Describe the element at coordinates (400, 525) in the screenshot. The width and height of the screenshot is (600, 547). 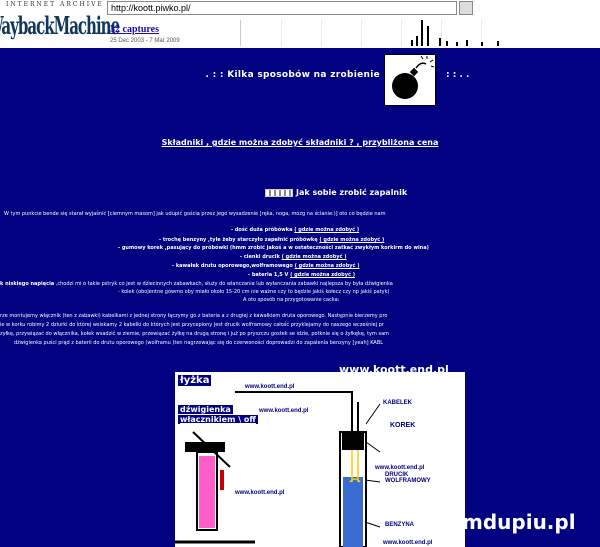
I see `benzyna-label: BENZYNA` at that location.